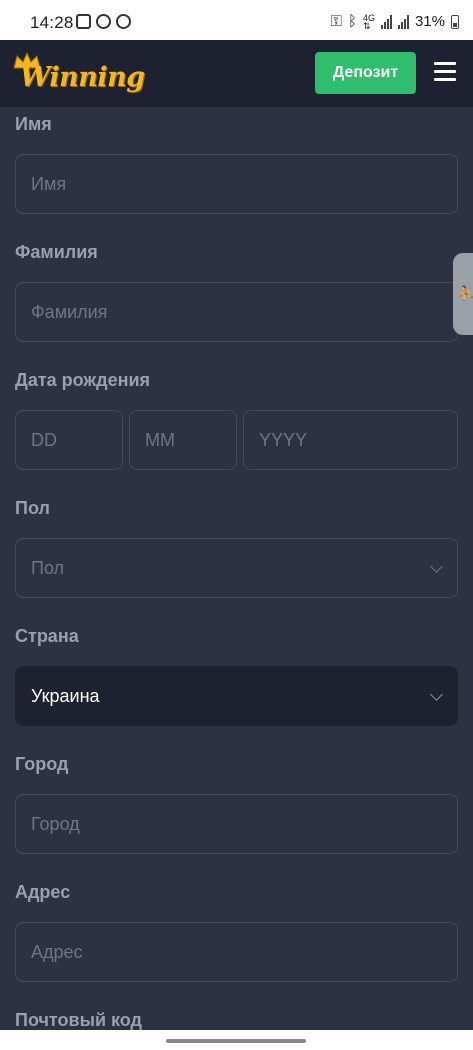  I want to click on status-bar: 14:28 ⚿ ᛒ 4G ⇅ 31%, so click(236, 20).